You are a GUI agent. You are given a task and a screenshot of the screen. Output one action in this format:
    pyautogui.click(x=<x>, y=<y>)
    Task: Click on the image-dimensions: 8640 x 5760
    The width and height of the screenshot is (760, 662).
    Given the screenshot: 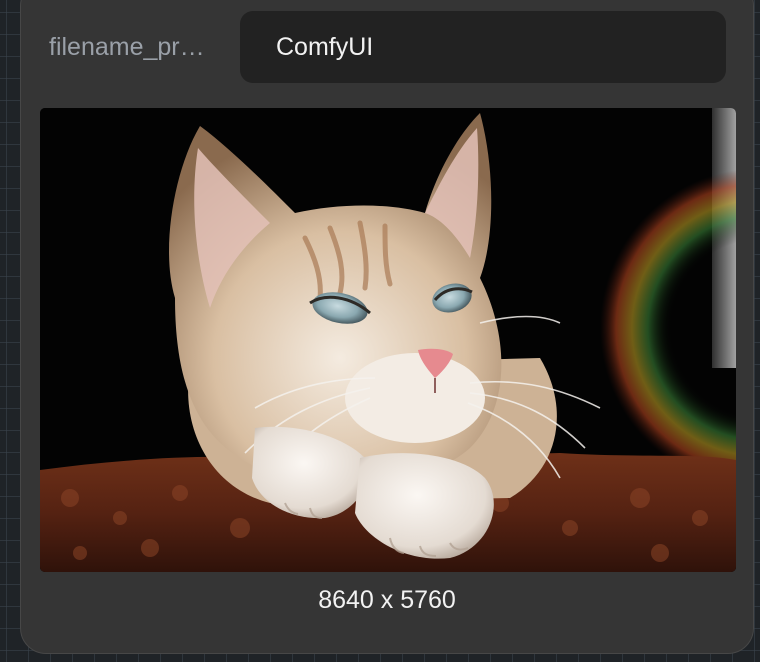 What is the action you would take?
    pyautogui.click(x=387, y=600)
    